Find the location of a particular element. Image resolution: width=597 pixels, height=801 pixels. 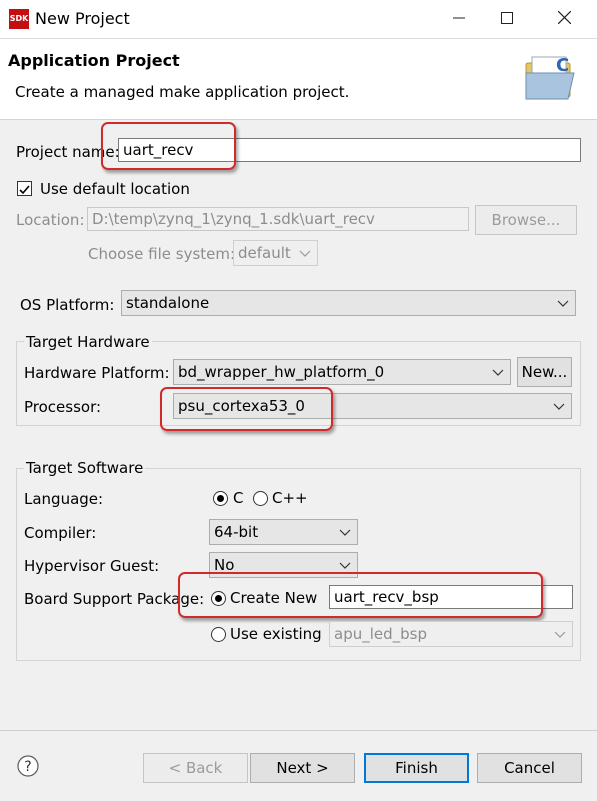

bsp-highlight is located at coordinates (360, 595).